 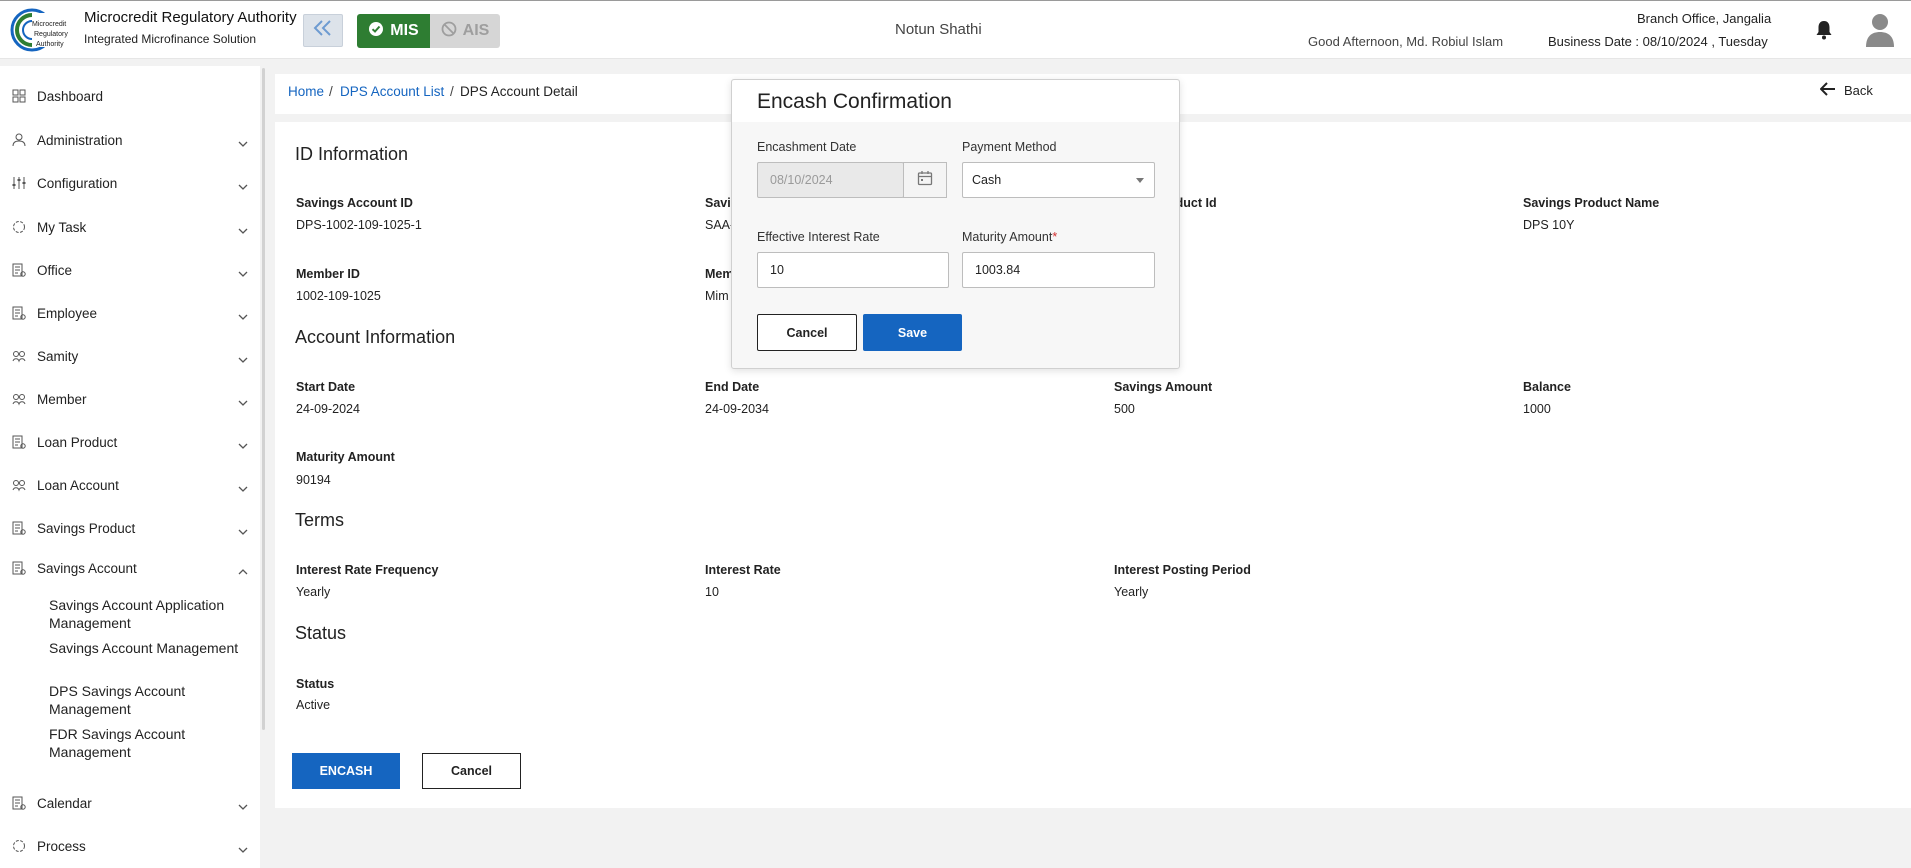 I want to click on collapse-sidebar-button, so click(x=323, y=30).